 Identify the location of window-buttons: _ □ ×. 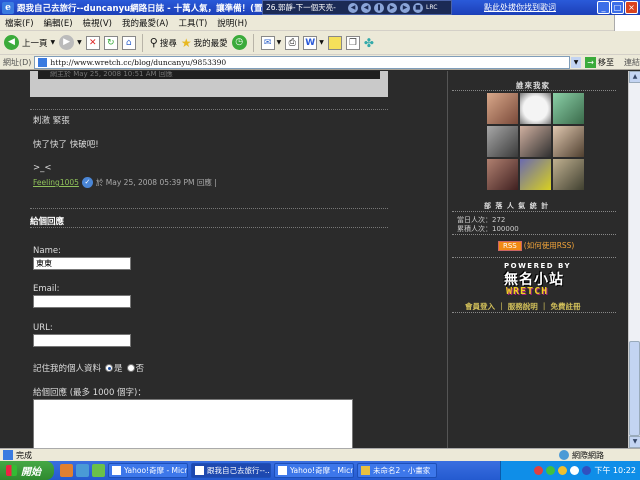
(617, 7).